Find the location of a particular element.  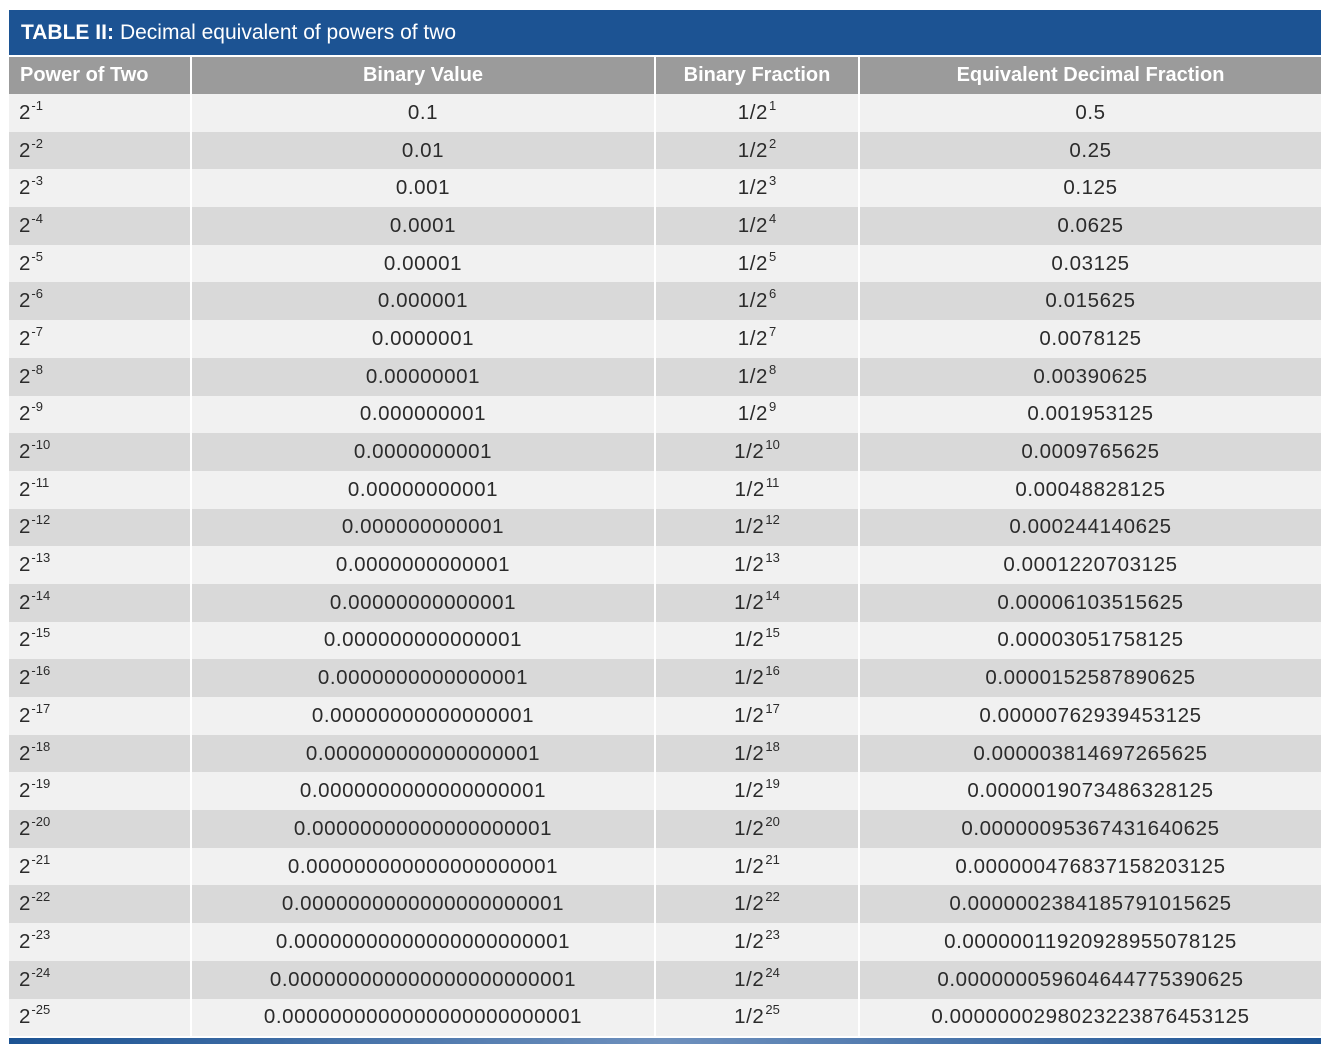

power-exponent: -12 is located at coordinates (41, 520).